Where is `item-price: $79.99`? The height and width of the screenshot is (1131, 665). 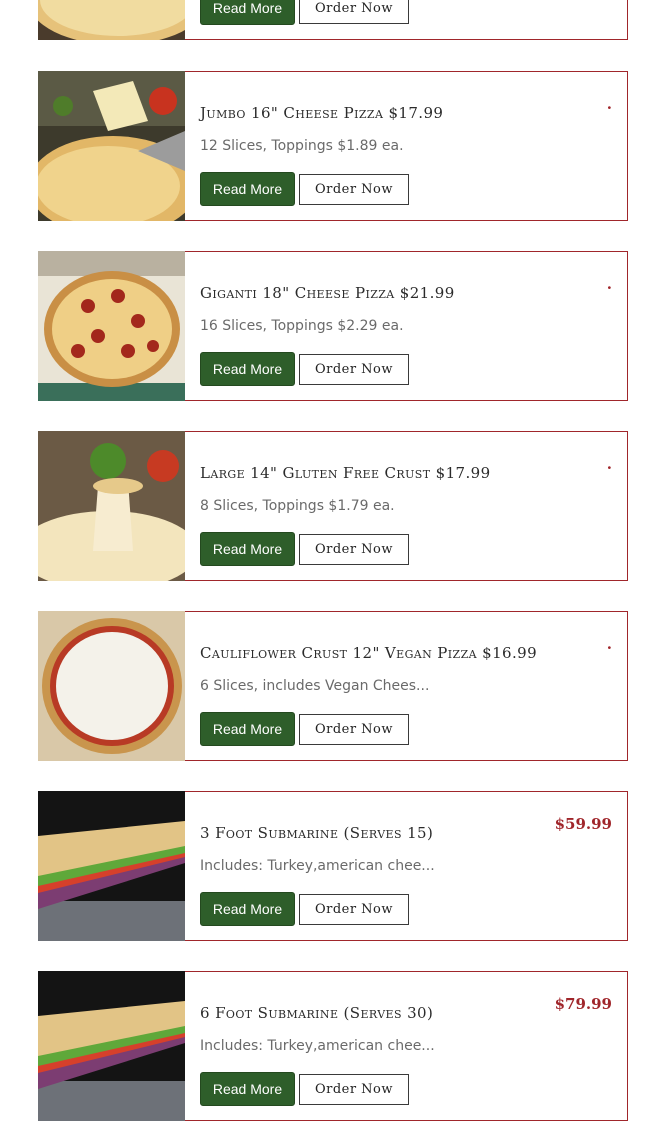
item-price: $79.99 is located at coordinates (583, 1004).